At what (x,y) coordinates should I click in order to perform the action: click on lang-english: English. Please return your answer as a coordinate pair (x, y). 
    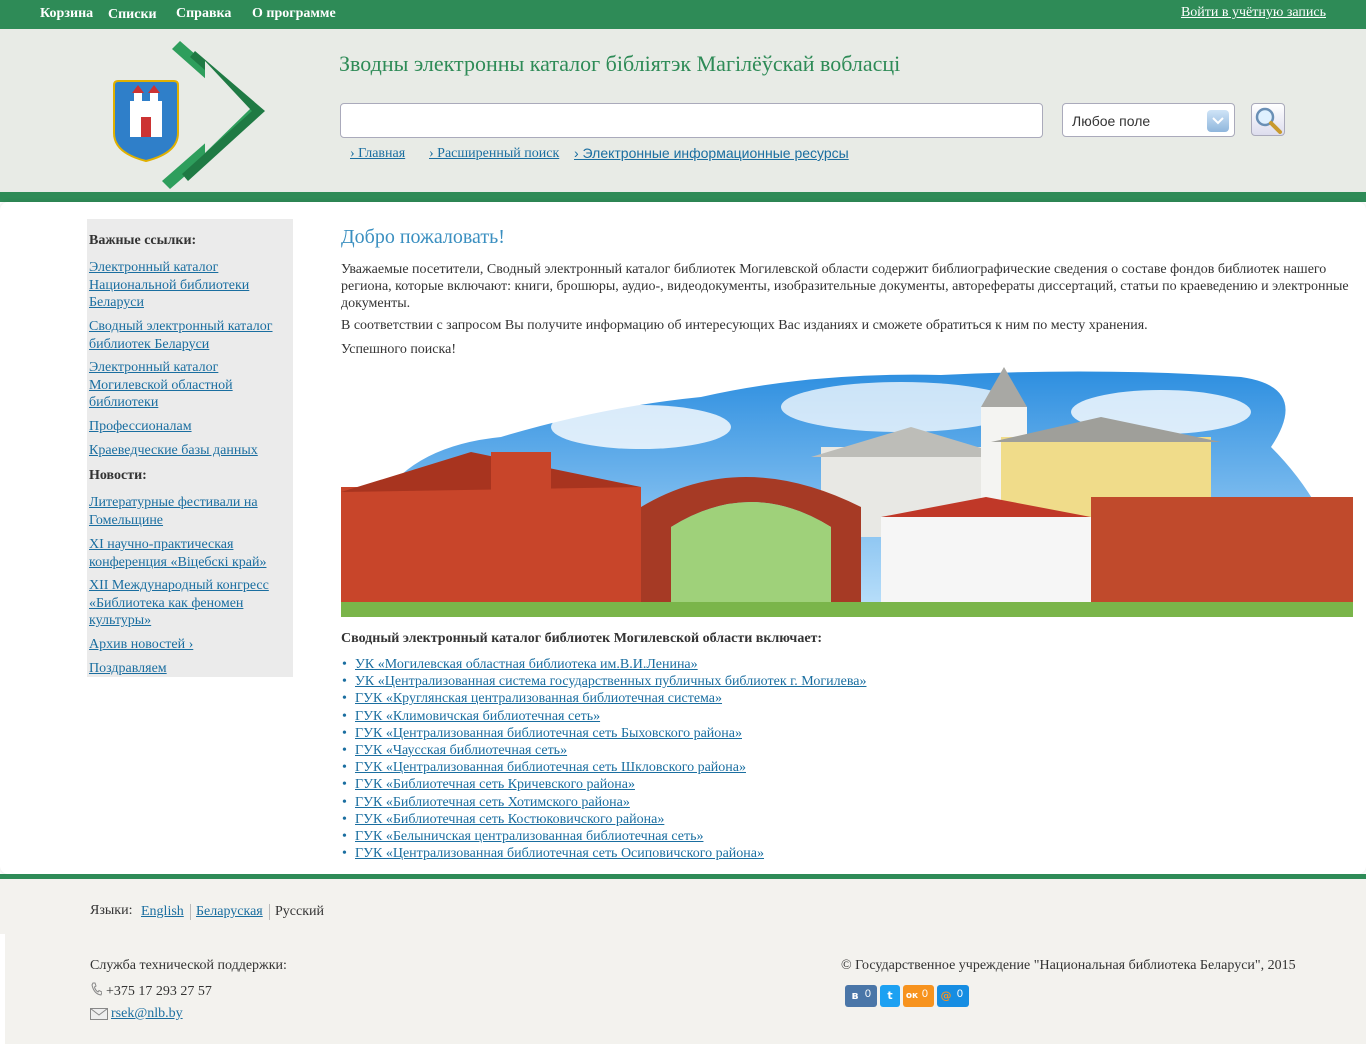
    Looking at the image, I should click on (162, 912).